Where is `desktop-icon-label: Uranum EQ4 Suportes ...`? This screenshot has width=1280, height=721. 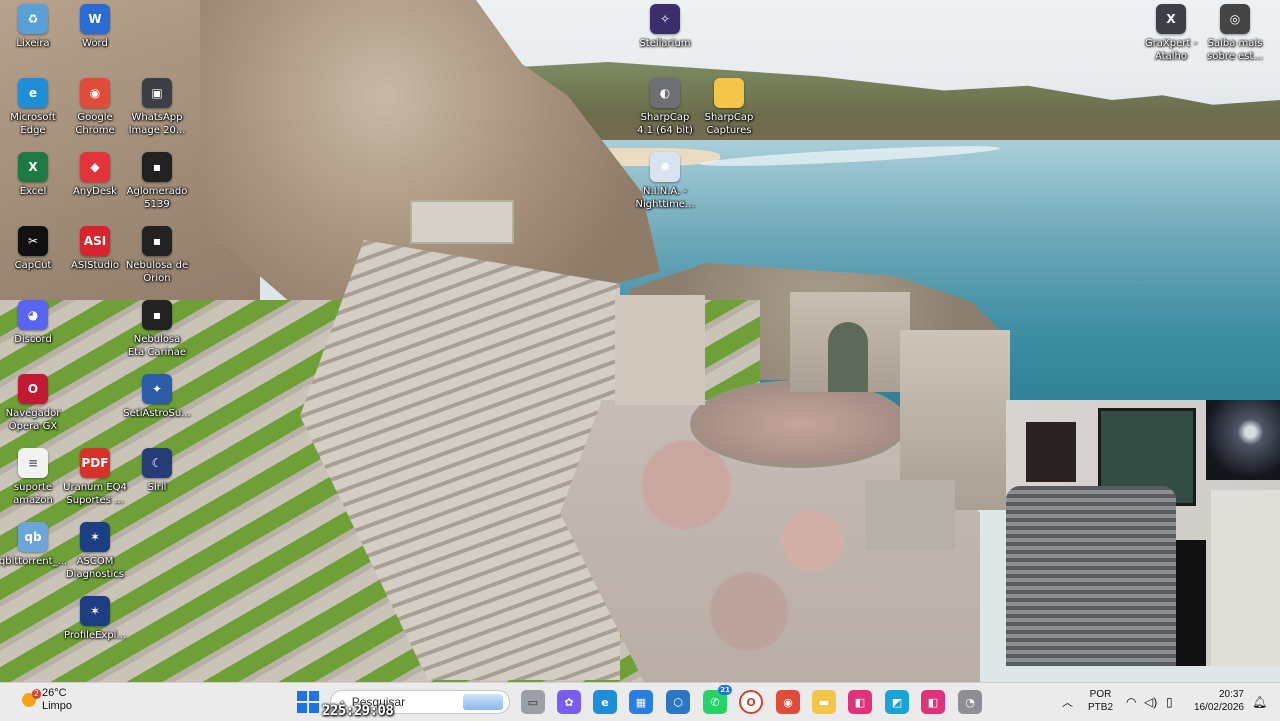
desktop-icon-label: Uranum EQ4 Suportes ... is located at coordinates (95, 494).